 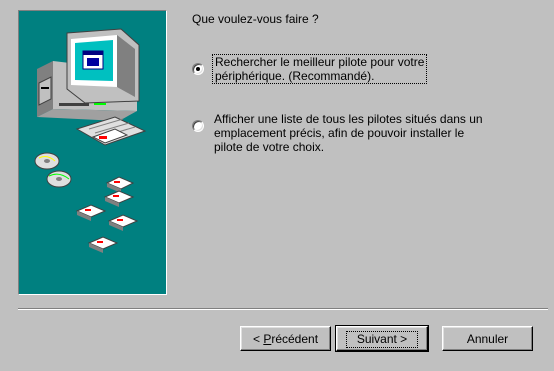 What do you see at coordinates (90, 140) in the screenshot?
I see `computer-icon` at bounding box center [90, 140].